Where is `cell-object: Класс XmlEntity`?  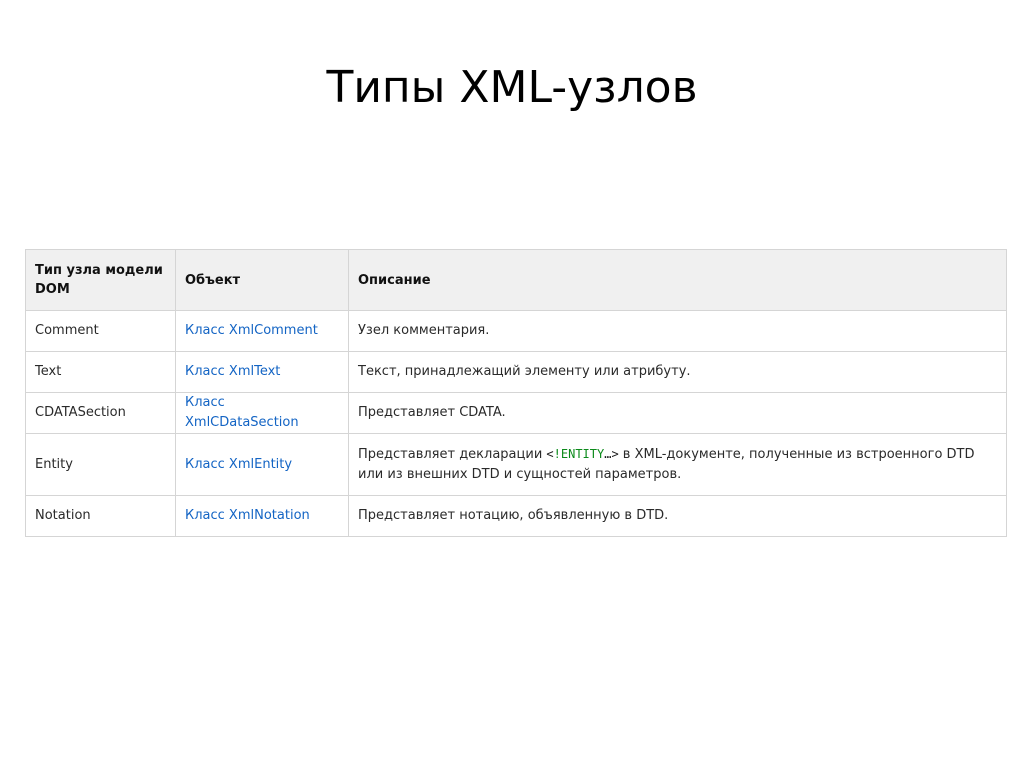 cell-object: Класс XmlEntity is located at coordinates (262, 464).